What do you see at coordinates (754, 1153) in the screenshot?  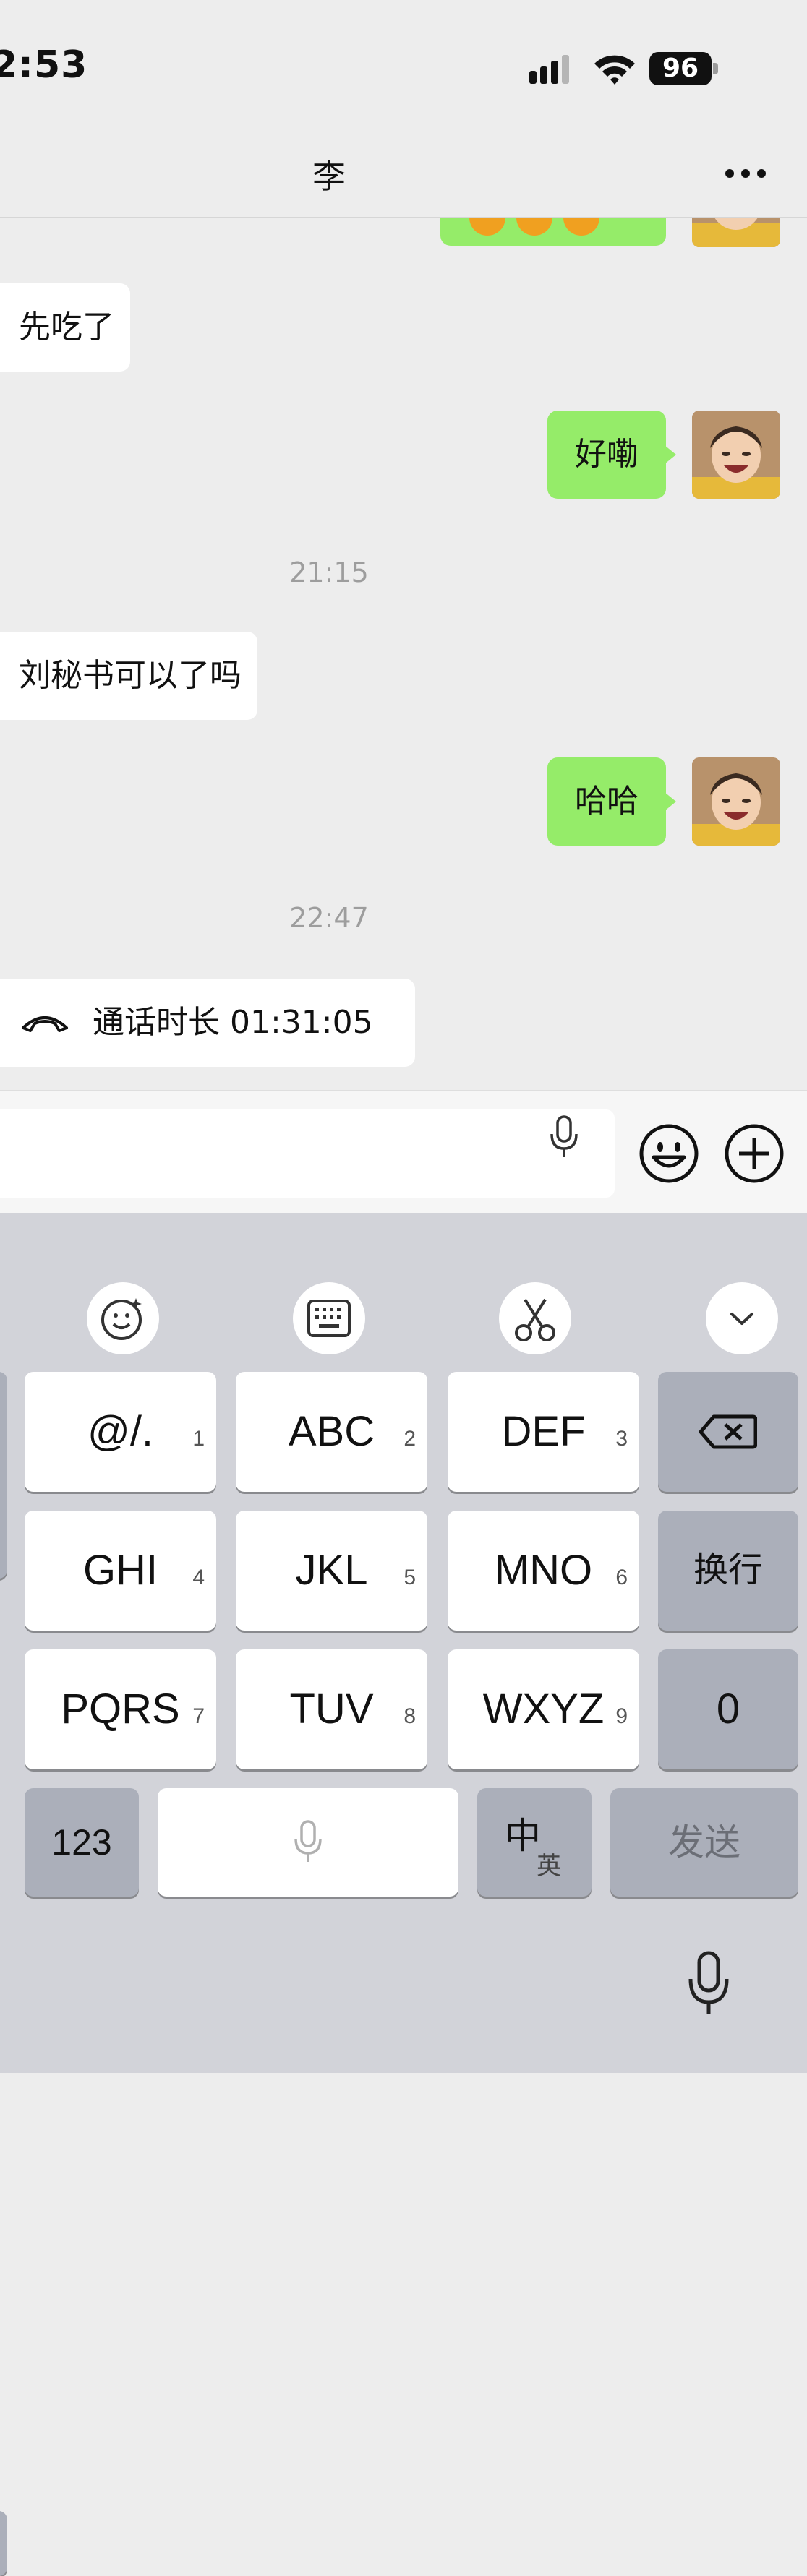 I see `plus-icon` at bounding box center [754, 1153].